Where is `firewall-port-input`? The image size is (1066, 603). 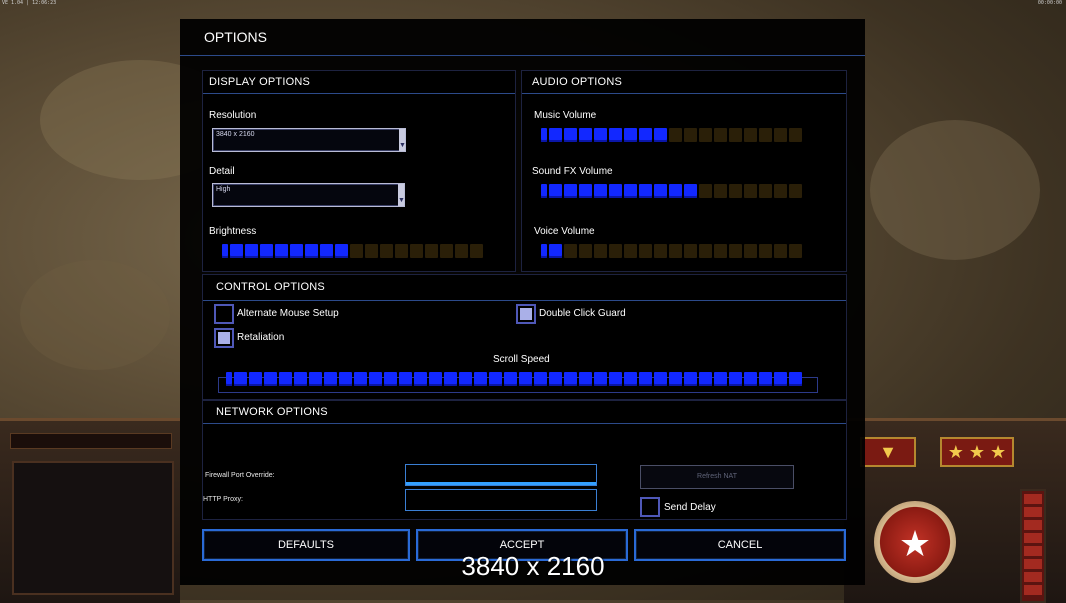
firewall-port-input is located at coordinates (501, 475).